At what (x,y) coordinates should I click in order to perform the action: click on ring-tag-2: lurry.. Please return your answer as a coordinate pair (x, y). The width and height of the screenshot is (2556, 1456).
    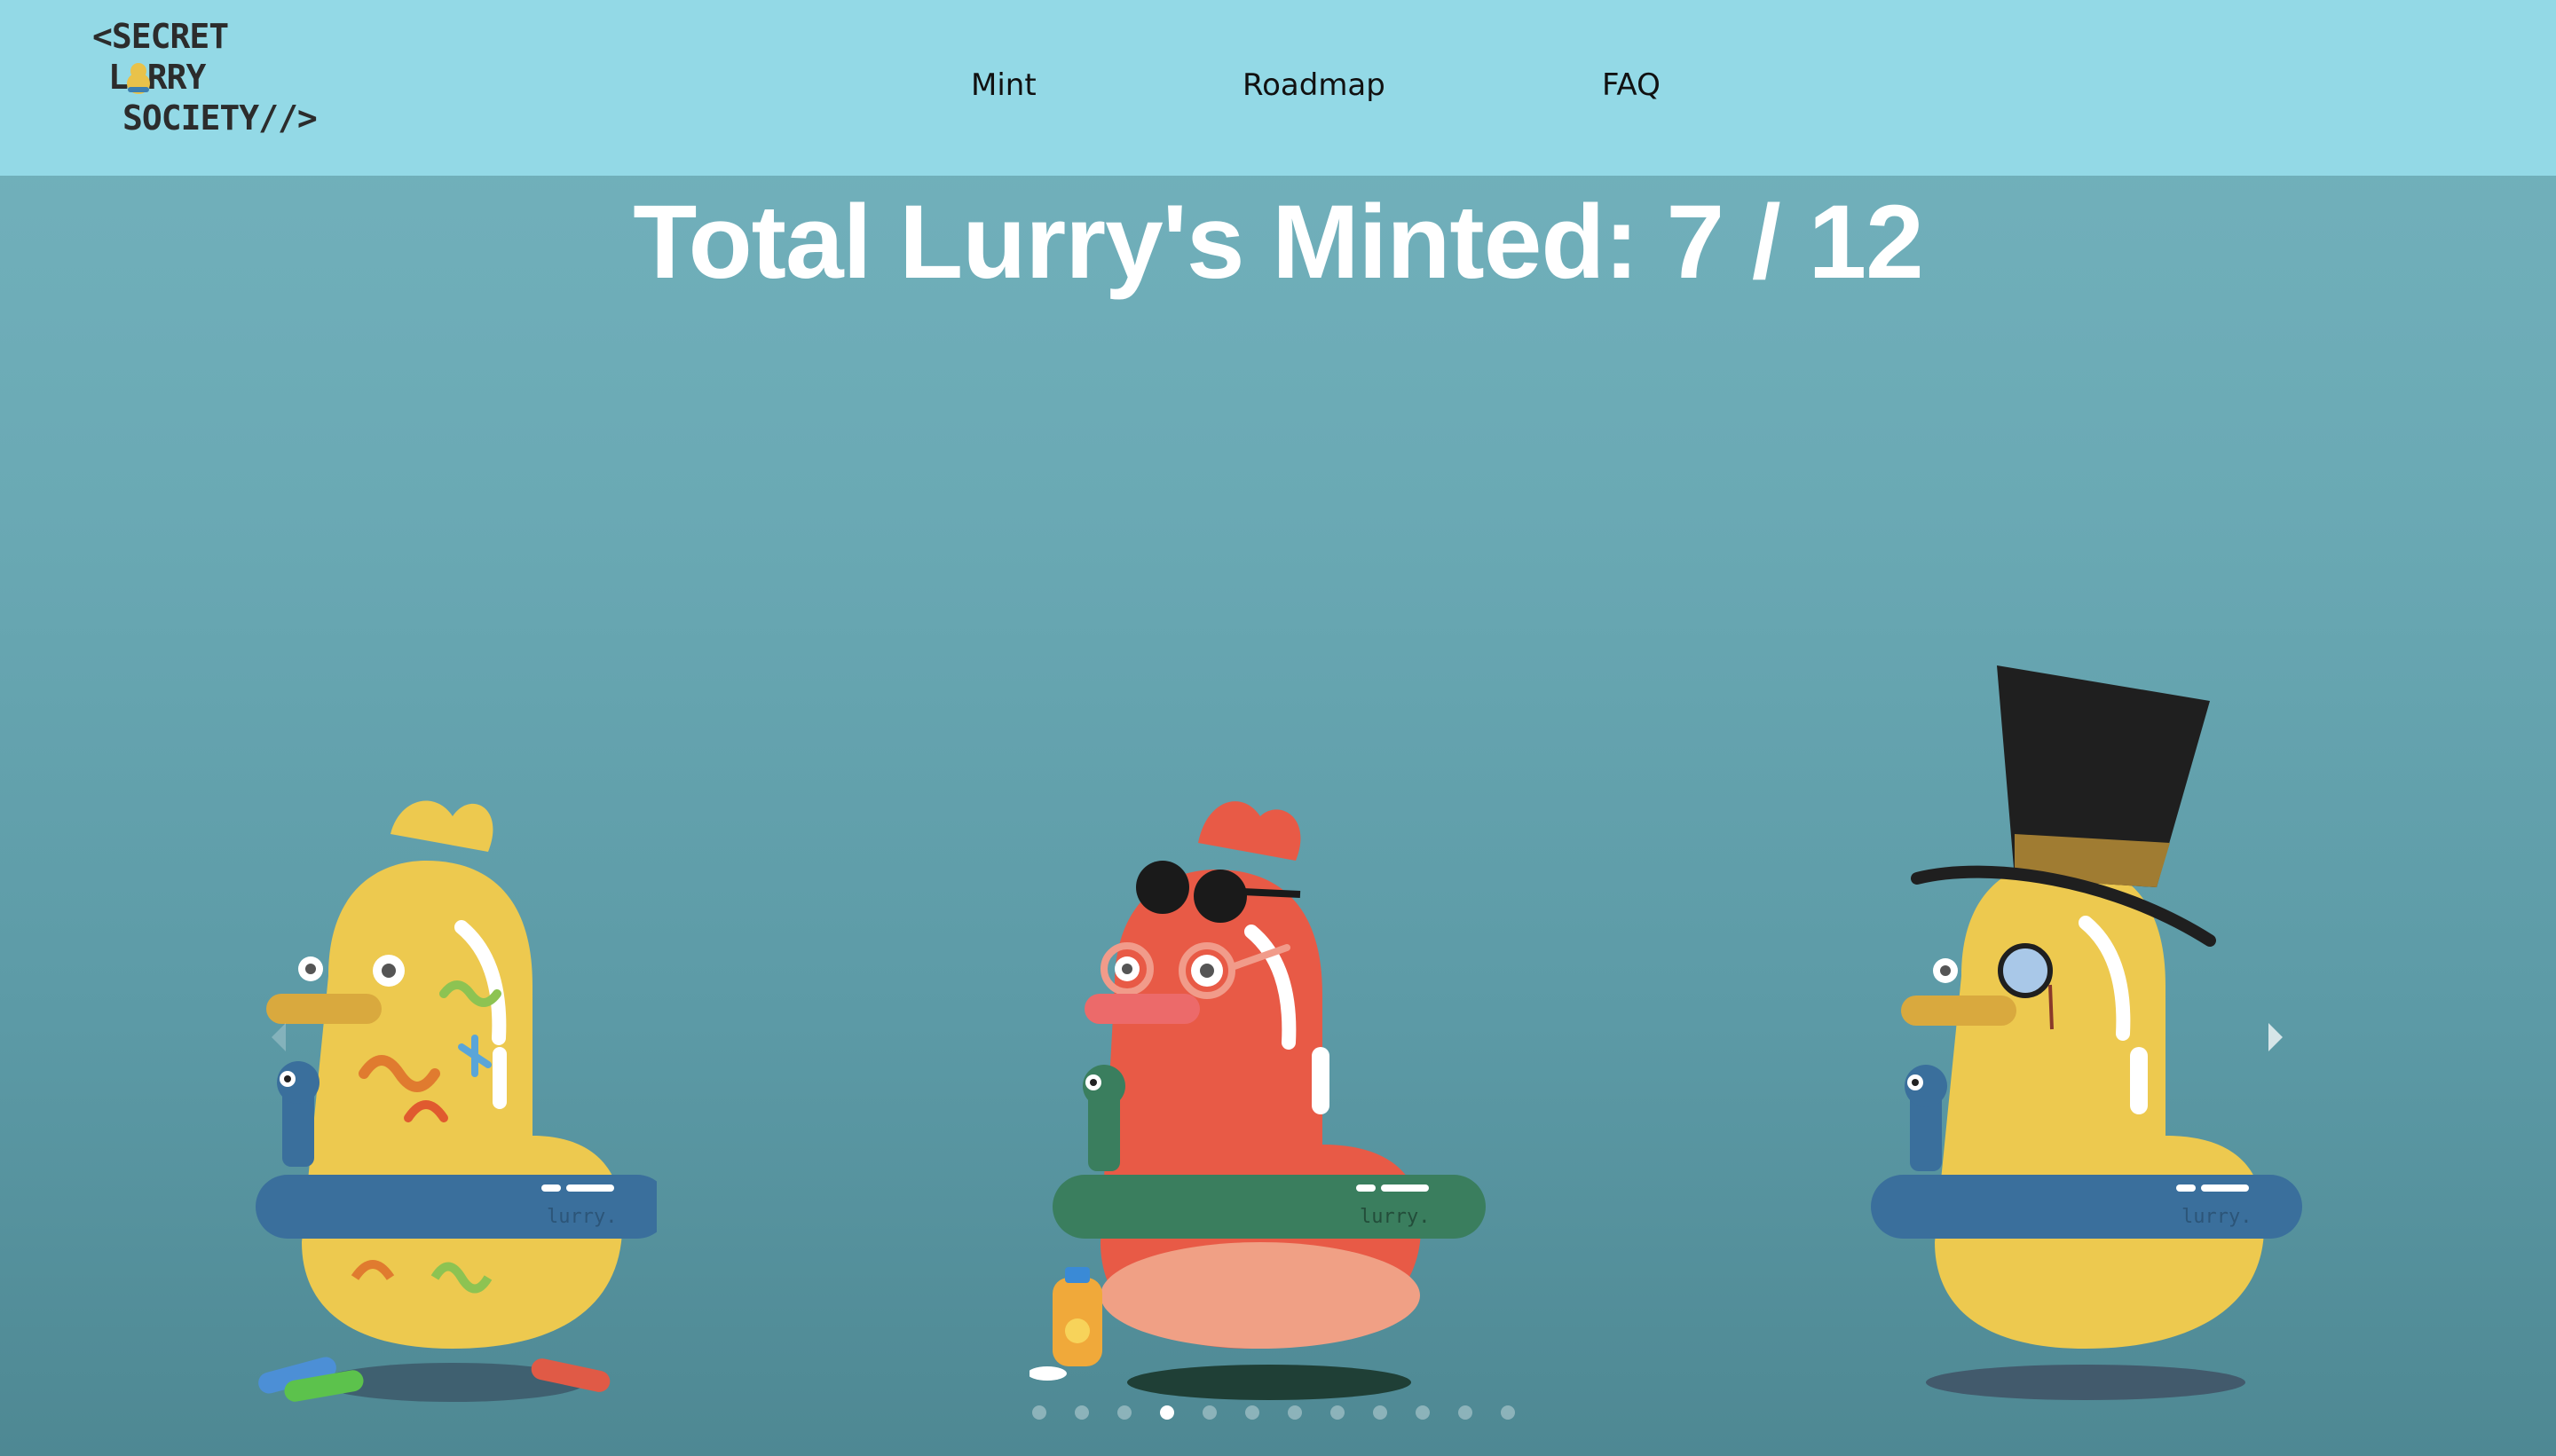
    Looking at the image, I should click on (1395, 1217).